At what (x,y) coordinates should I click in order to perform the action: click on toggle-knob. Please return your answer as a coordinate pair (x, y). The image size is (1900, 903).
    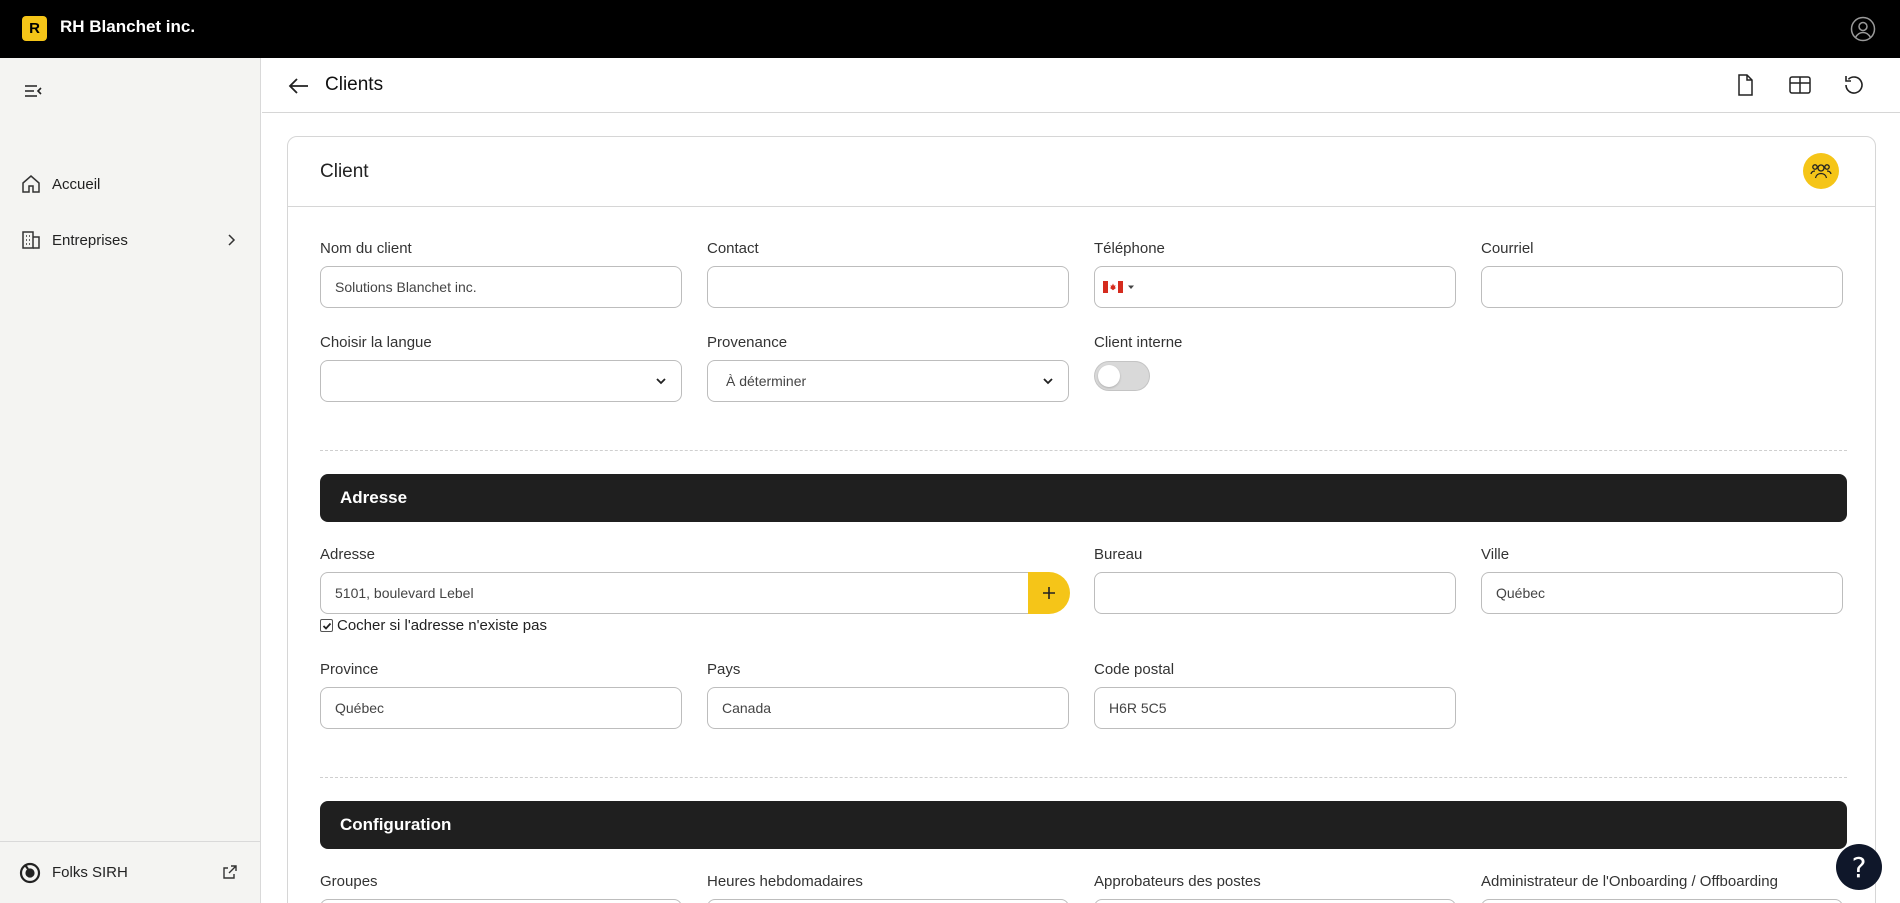
    Looking at the image, I should click on (1109, 376).